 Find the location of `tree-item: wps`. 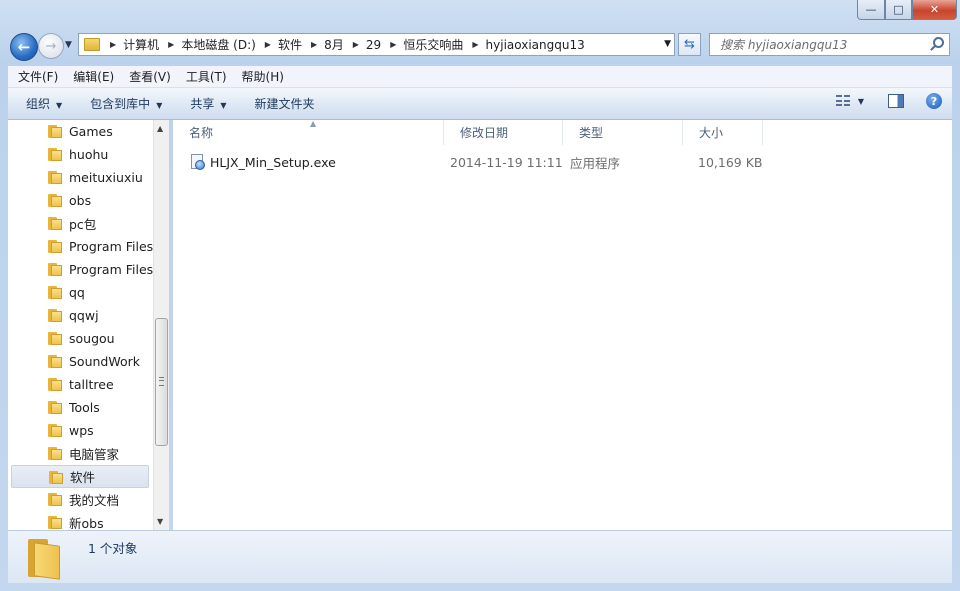

tree-item: wps is located at coordinates (81, 430).